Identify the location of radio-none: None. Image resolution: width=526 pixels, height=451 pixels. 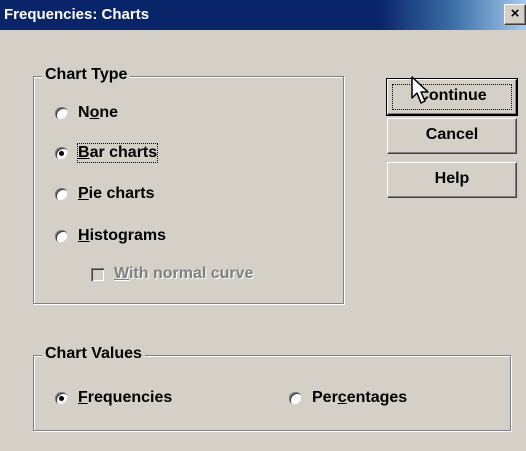
(86, 113).